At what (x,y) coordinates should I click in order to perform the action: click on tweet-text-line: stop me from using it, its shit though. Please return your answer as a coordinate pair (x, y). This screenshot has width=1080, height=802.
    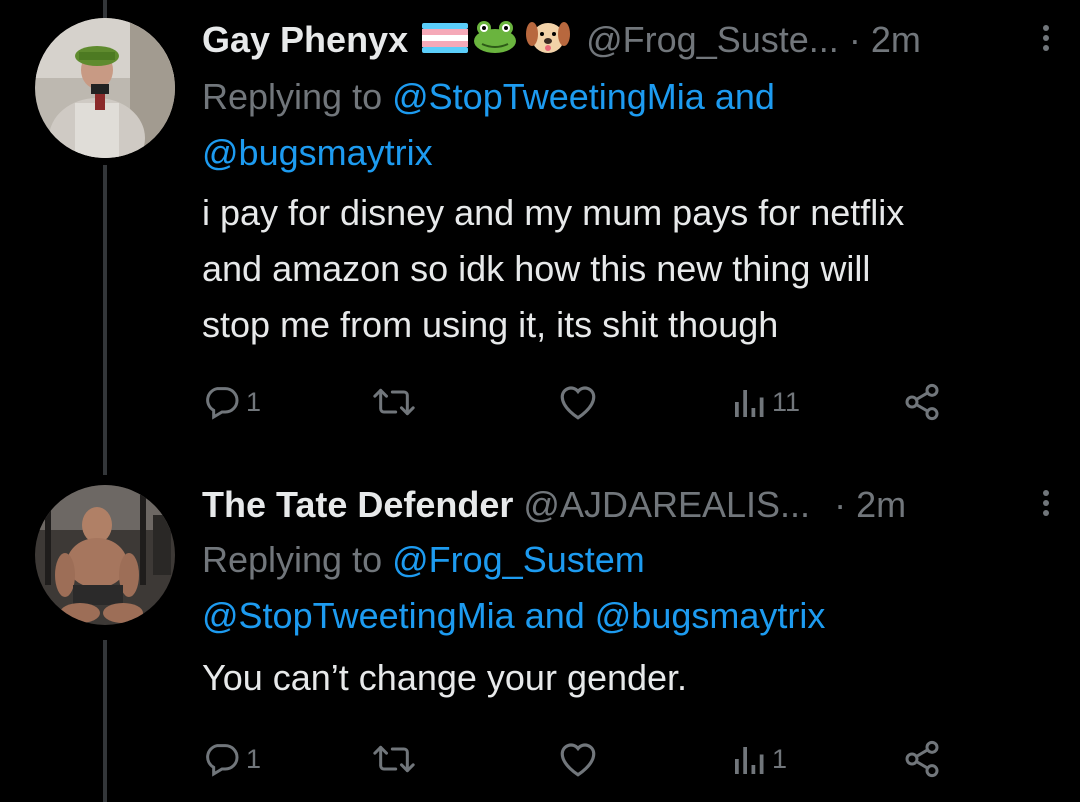
    Looking at the image, I should click on (490, 324).